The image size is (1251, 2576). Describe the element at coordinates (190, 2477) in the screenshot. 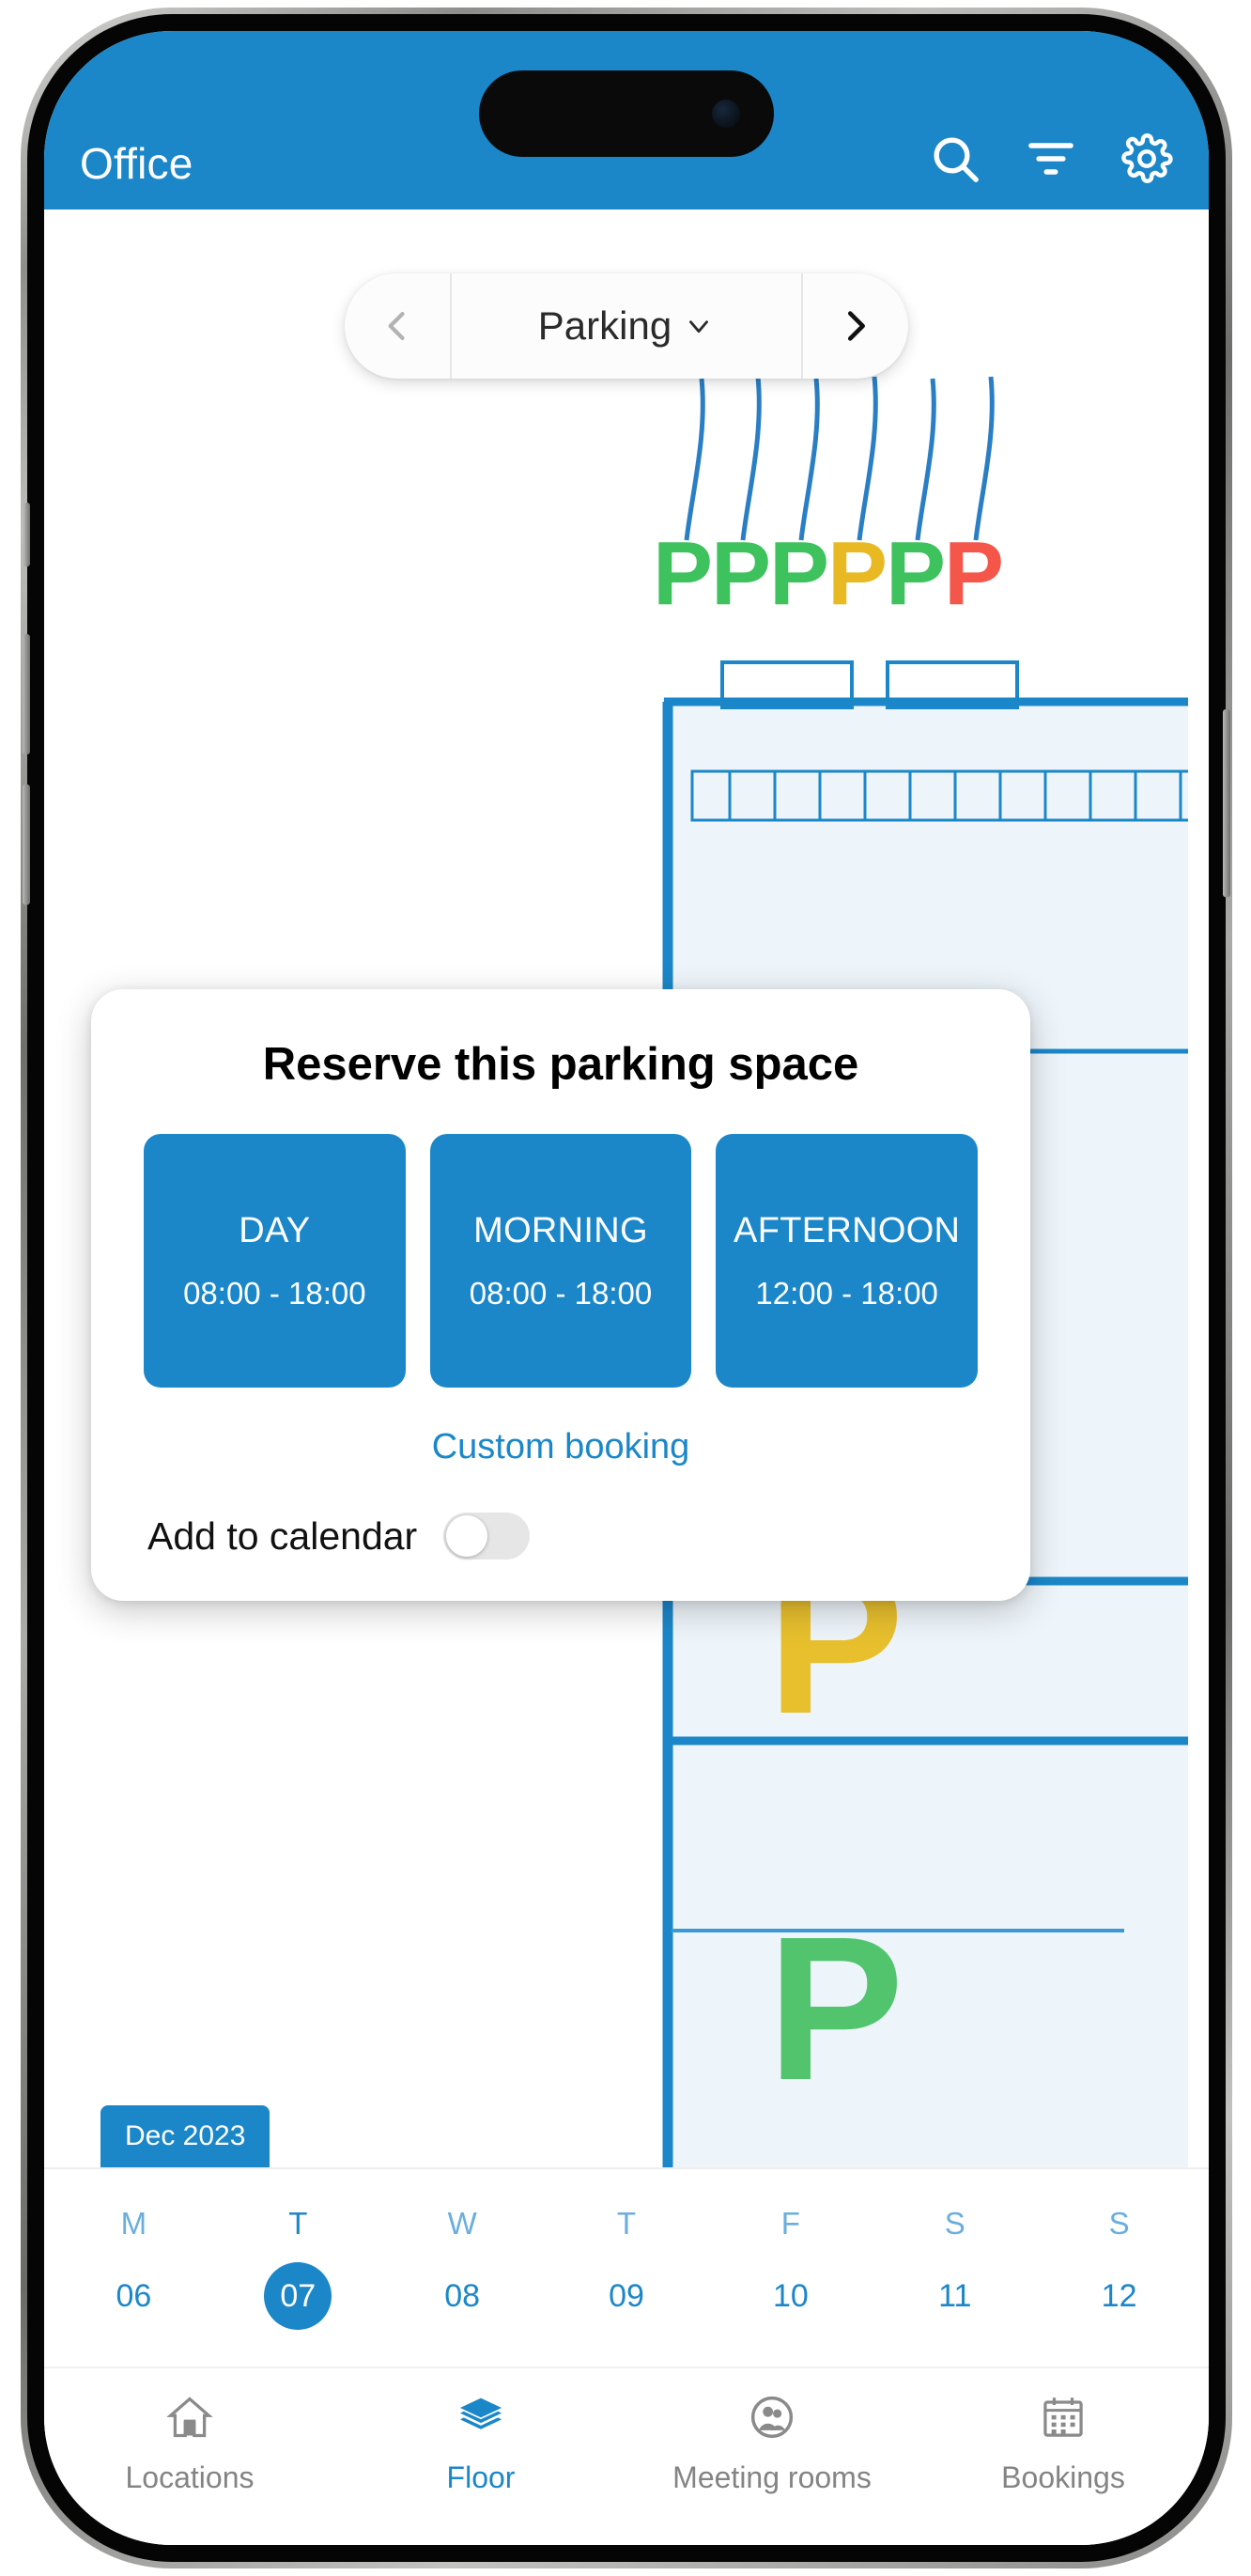

I see `tab-label: Locations` at that location.